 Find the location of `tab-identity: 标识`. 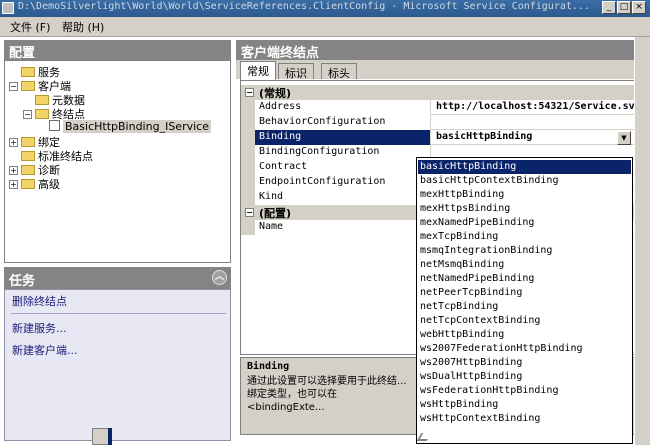

tab-identity: 标识 is located at coordinates (296, 71).